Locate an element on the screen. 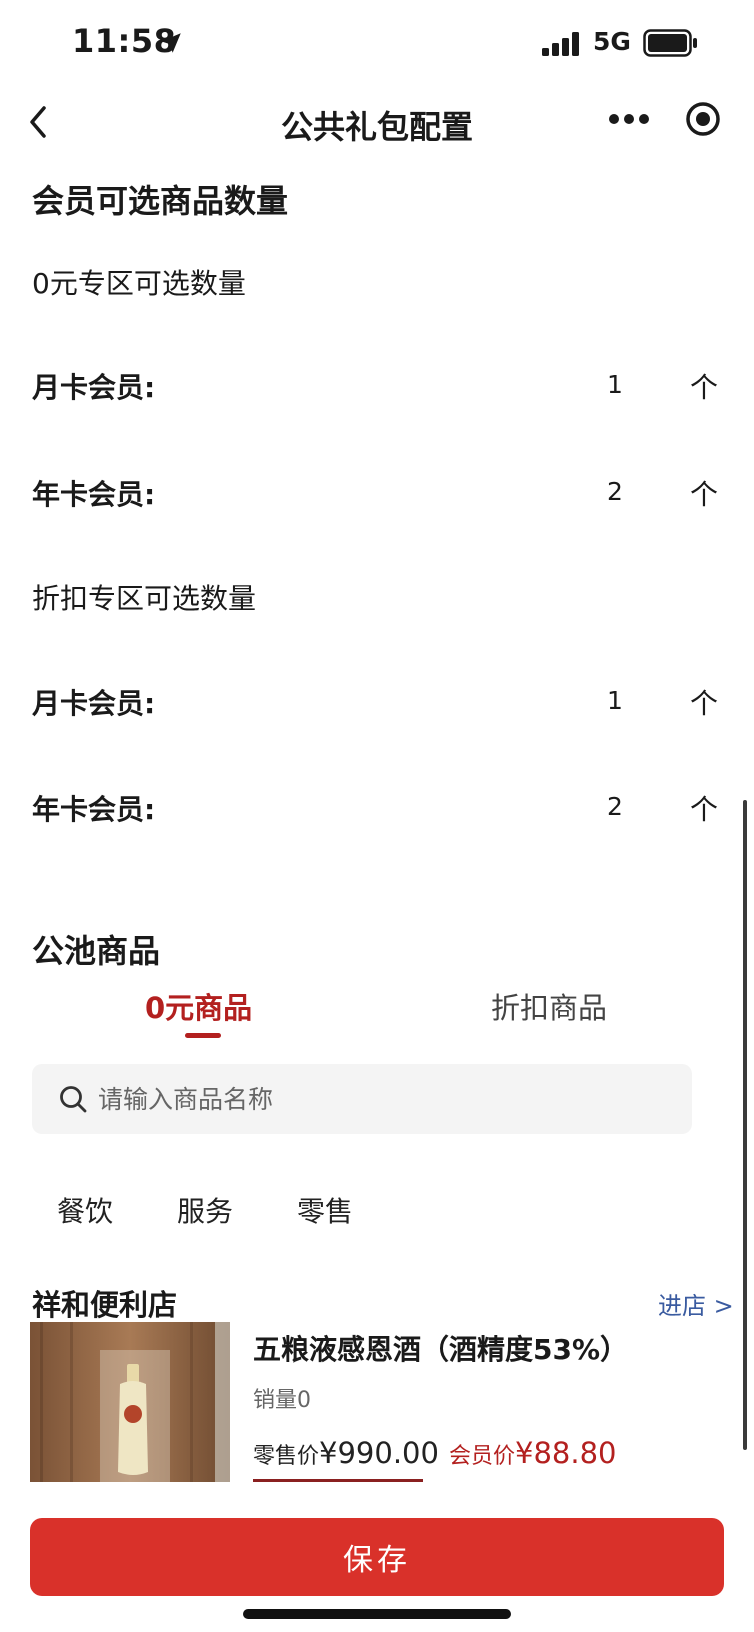 The height and width of the screenshot is (1632, 754). product-sales: 销量0 is located at coordinates (282, 1400).